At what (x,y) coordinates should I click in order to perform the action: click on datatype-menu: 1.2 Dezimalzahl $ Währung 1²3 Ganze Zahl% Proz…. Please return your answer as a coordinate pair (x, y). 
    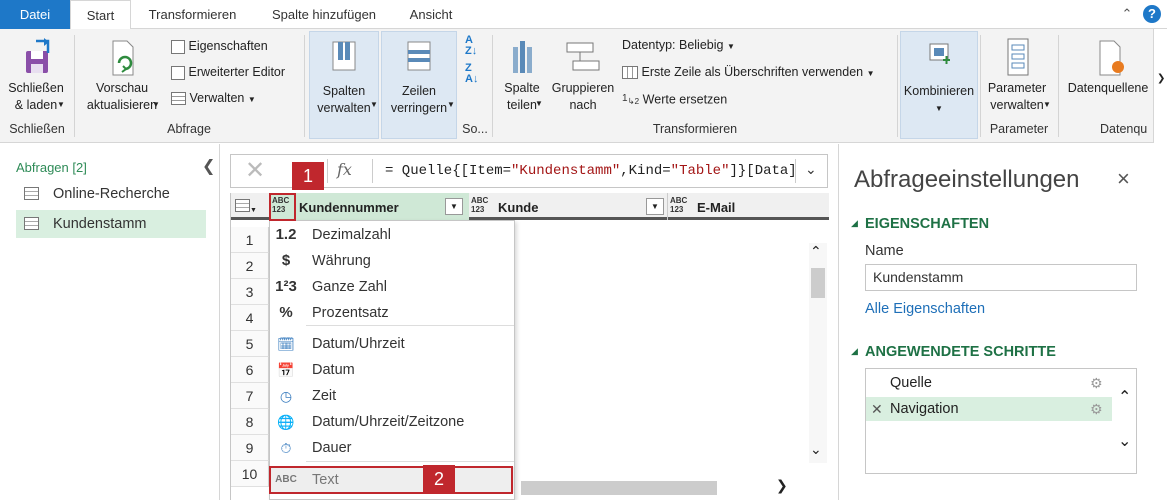
    Looking at the image, I should click on (392, 360).